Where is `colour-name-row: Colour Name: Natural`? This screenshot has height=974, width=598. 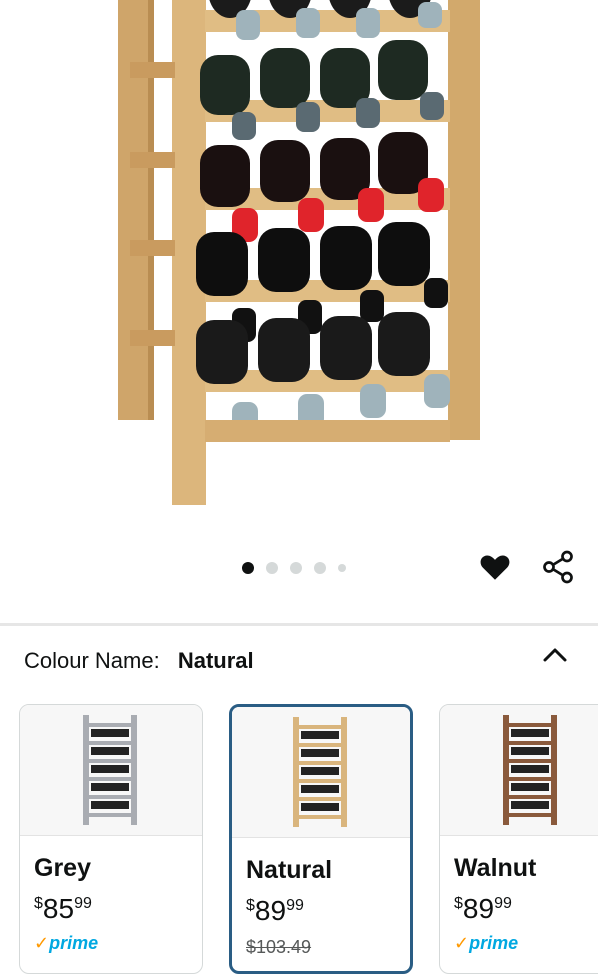
colour-name-row: Colour Name: Natural is located at coordinates (139, 661).